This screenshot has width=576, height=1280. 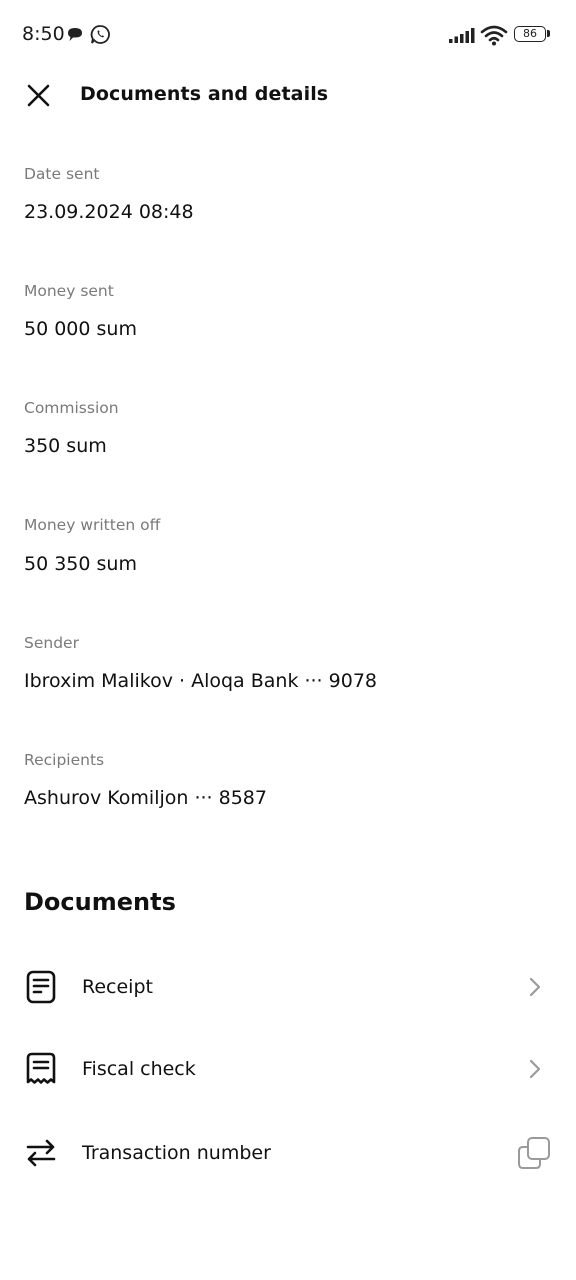 What do you see at coordinates (43, 34) in the screenshot?
I see `status-time: 8:50` at bounding box center [43, 34].